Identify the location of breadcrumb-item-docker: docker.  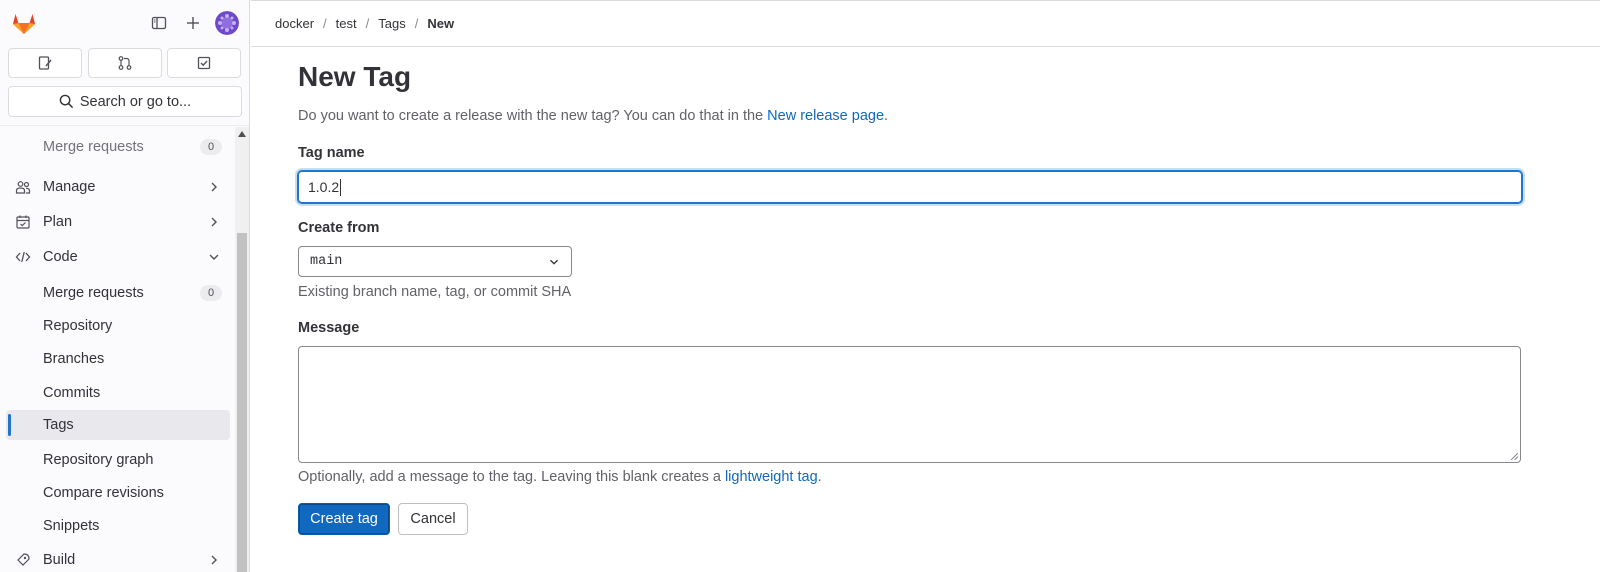
(294, 23).